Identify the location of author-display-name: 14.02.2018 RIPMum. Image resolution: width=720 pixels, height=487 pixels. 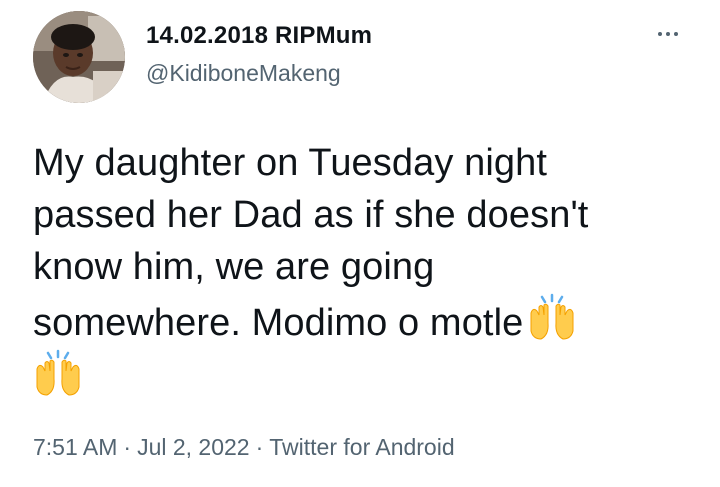
(259, 36).